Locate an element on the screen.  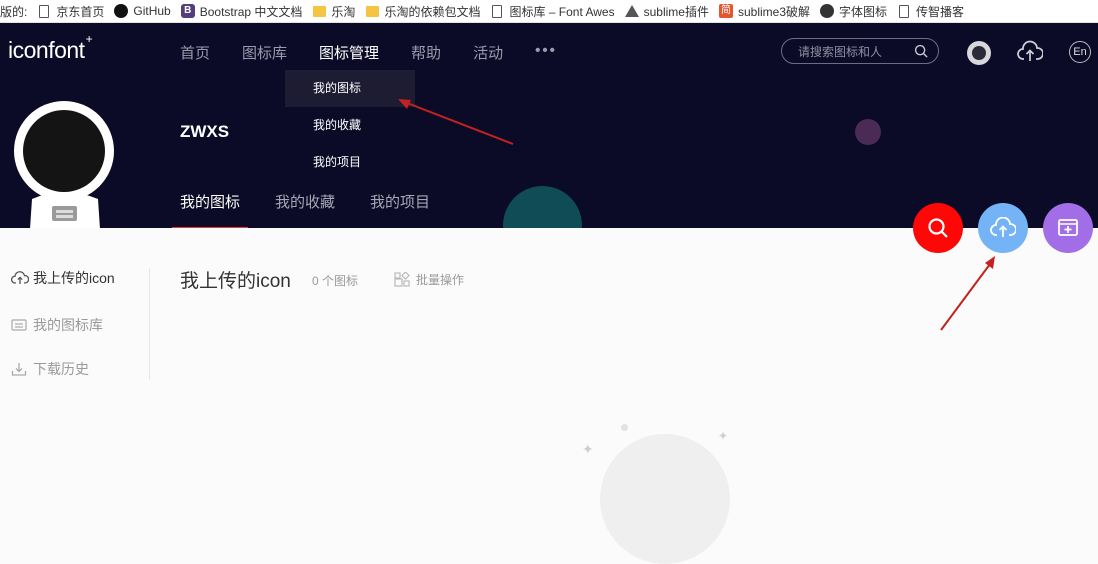
tab-my-favorites: 我的收藏 is located at coordinates (305, 209).